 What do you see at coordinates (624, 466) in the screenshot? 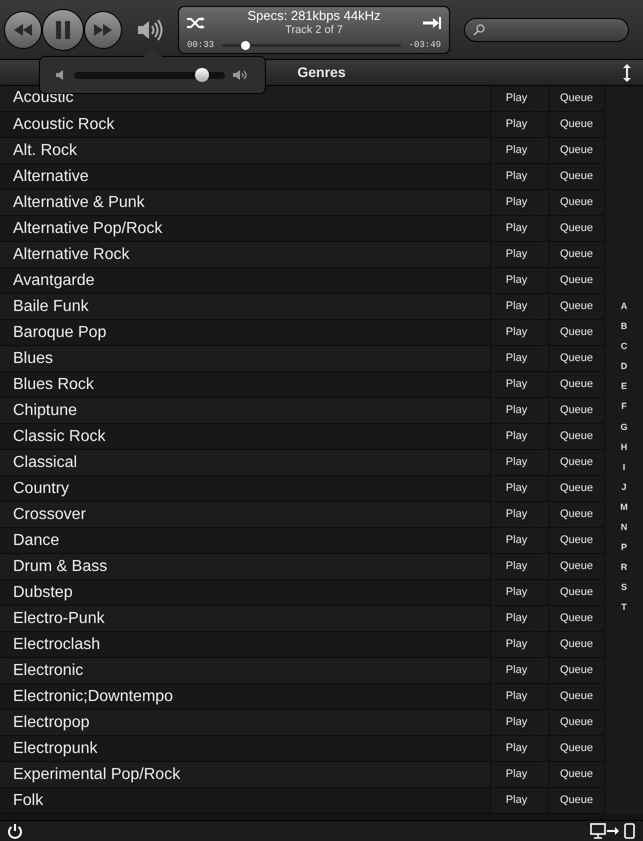
I see `index-letter: I` at bounding box center [624, 466].